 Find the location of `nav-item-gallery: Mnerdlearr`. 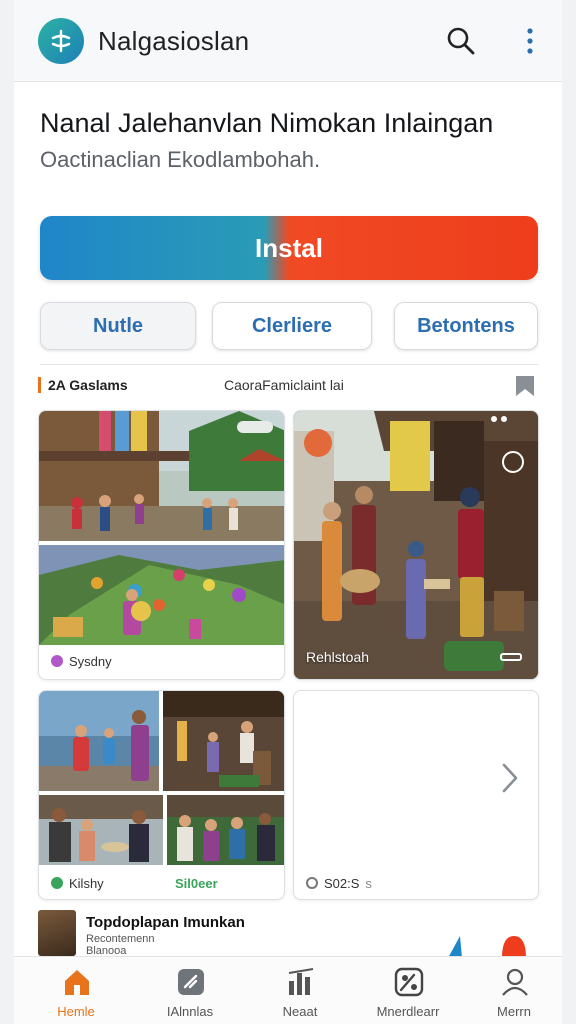

nav-item-gallery: Mnerdlearr is located at coordinates (408, 990).